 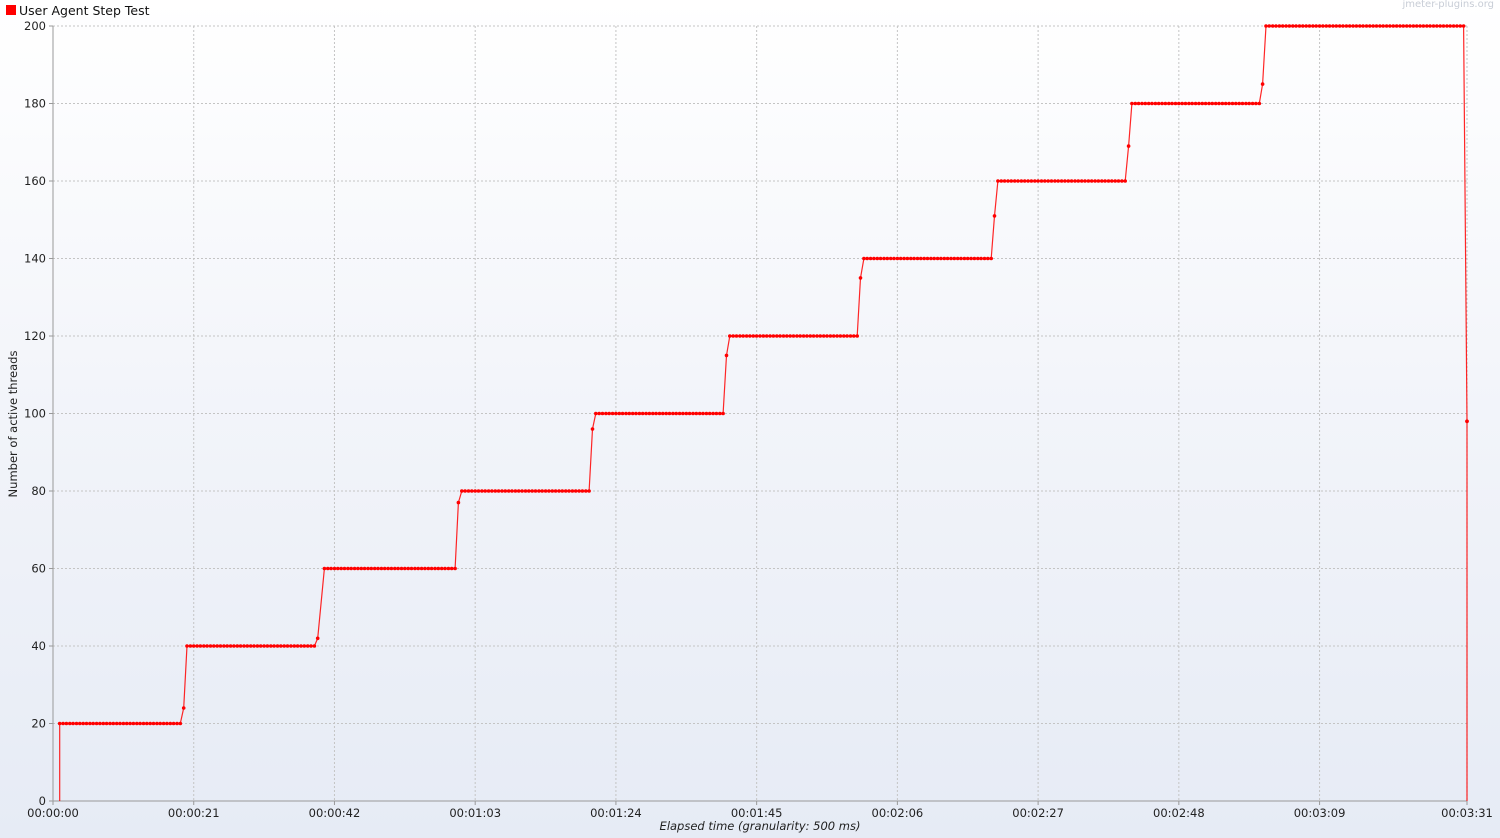 What do you see at coordinates (760, 826) in the screenshot?
I see `x-axis-title: Elapsed time (granularity: 500 ms)` at bounding box center [760, 826].